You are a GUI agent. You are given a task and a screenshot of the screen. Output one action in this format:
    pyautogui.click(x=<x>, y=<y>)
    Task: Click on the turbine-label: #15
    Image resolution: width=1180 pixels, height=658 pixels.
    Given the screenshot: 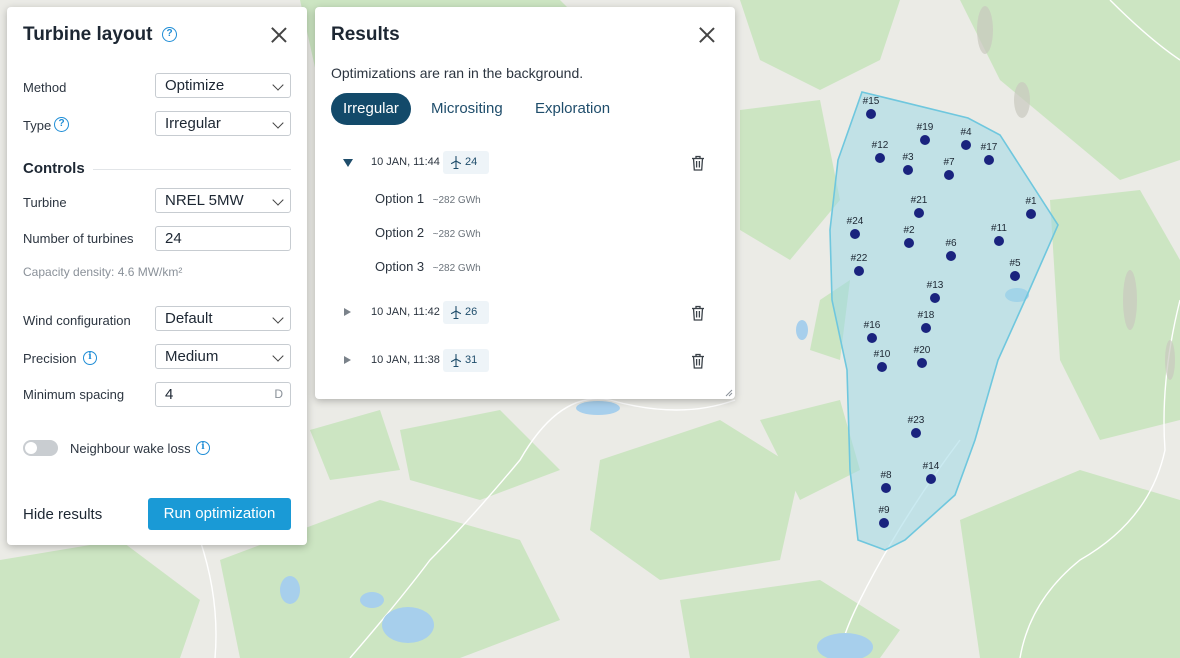 What is the action you would take?
    pyautogui.click(x=871, y=101)
    